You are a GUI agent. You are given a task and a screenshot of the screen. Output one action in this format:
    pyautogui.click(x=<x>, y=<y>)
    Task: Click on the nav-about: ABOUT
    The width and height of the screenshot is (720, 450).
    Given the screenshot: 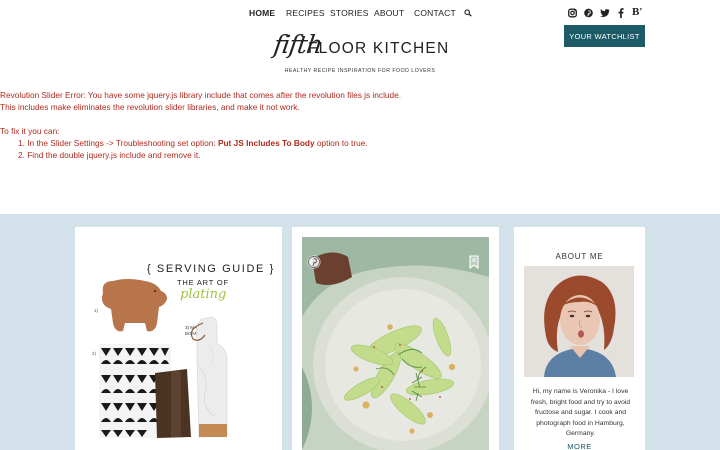 What is the action you would take?
    pyautogui.click(x=389, y=13)
    